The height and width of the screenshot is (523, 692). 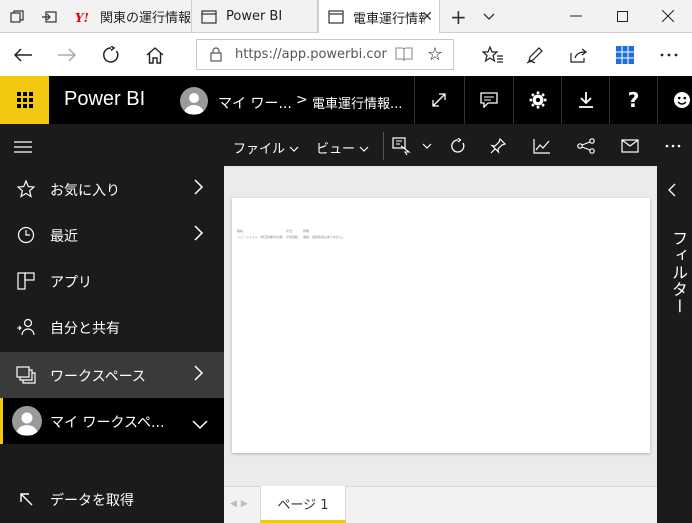 I want to click on new-tab-button: +, so click(x=458, y=17).